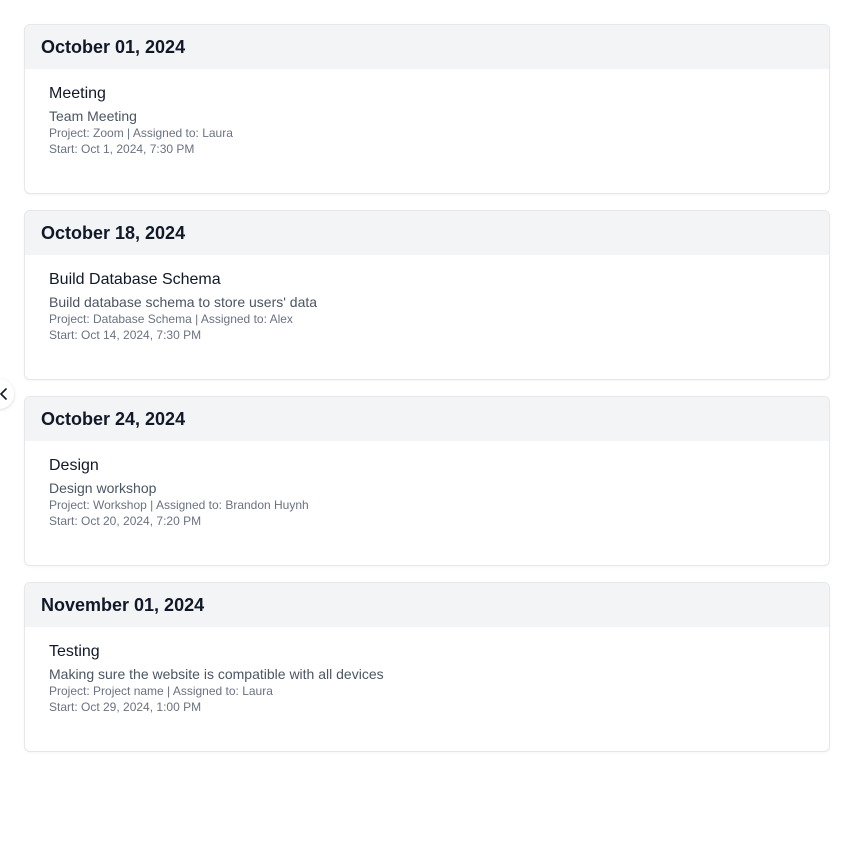 The width and height of the screenshot is (854, 853). I want to click on event-title: Testing, so click(74, 651).